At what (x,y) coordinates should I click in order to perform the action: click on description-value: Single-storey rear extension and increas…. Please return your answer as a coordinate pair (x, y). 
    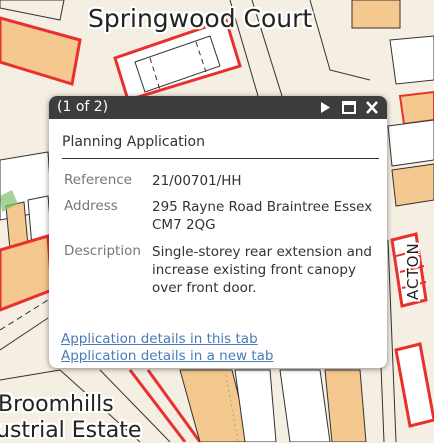
    Looking at the image, I should click on (262, 270).